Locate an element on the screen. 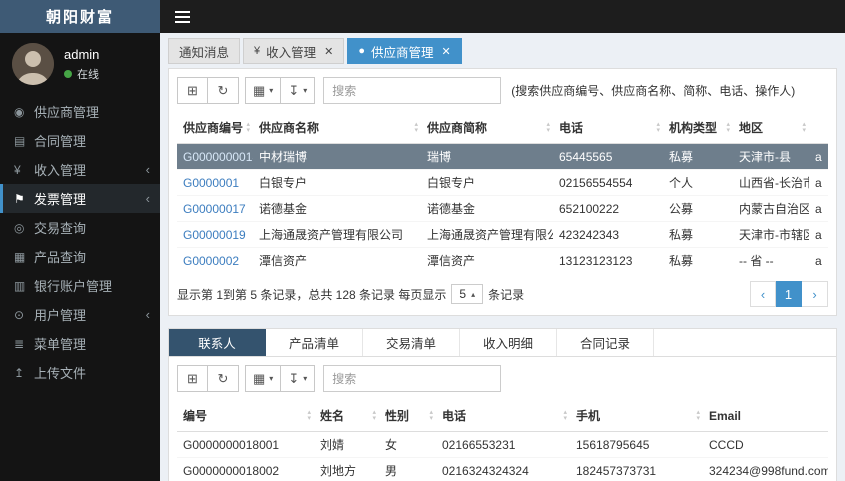 The image size is (845, 481). sidebar-item-contract: ▤ 合同管理 is located at coordinates (80, 140).